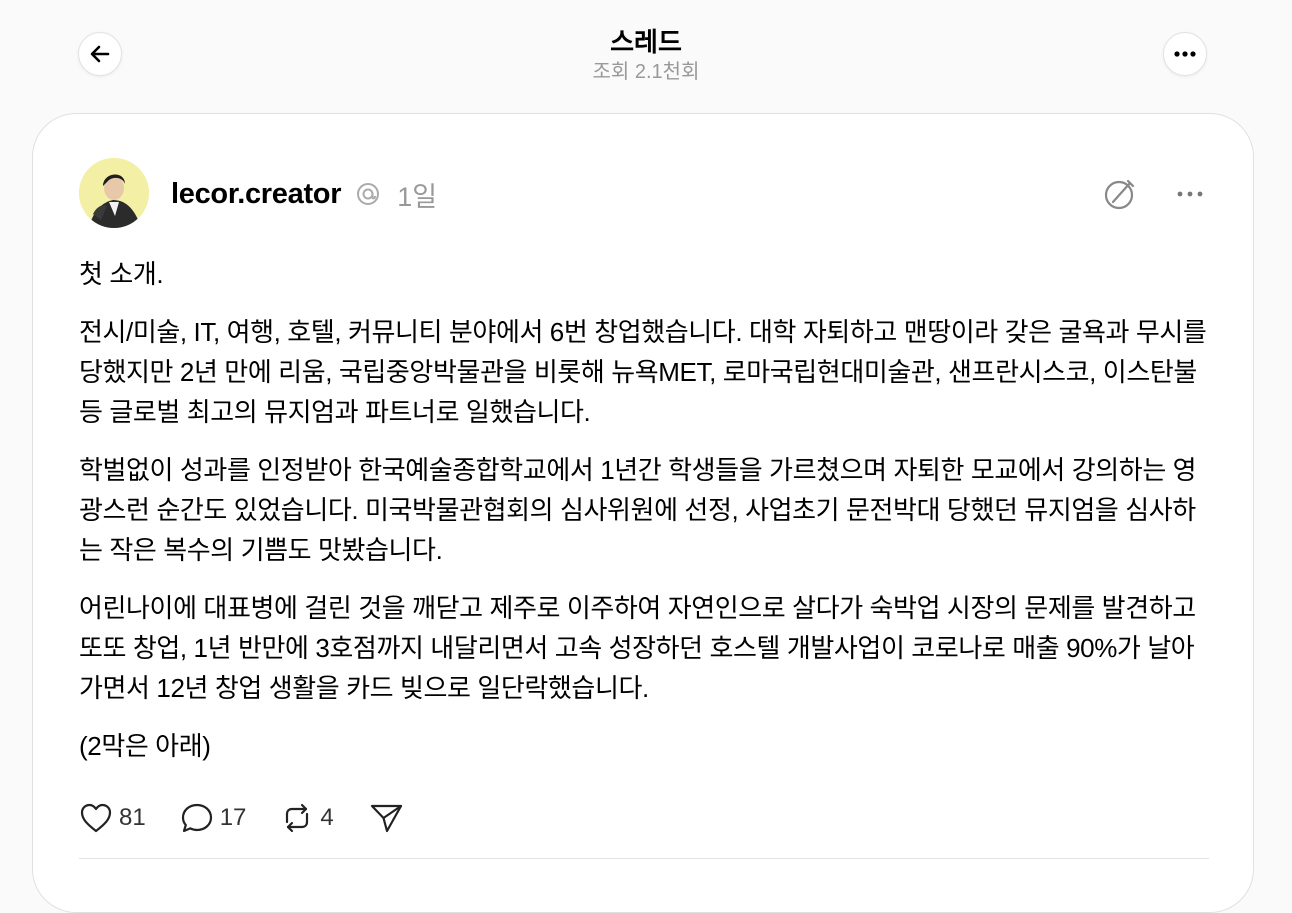 The width and height of the screenshot is (1292, 913). Describe the element at coordinates (644, 858) in the screenshot. I see `divider` at that location.